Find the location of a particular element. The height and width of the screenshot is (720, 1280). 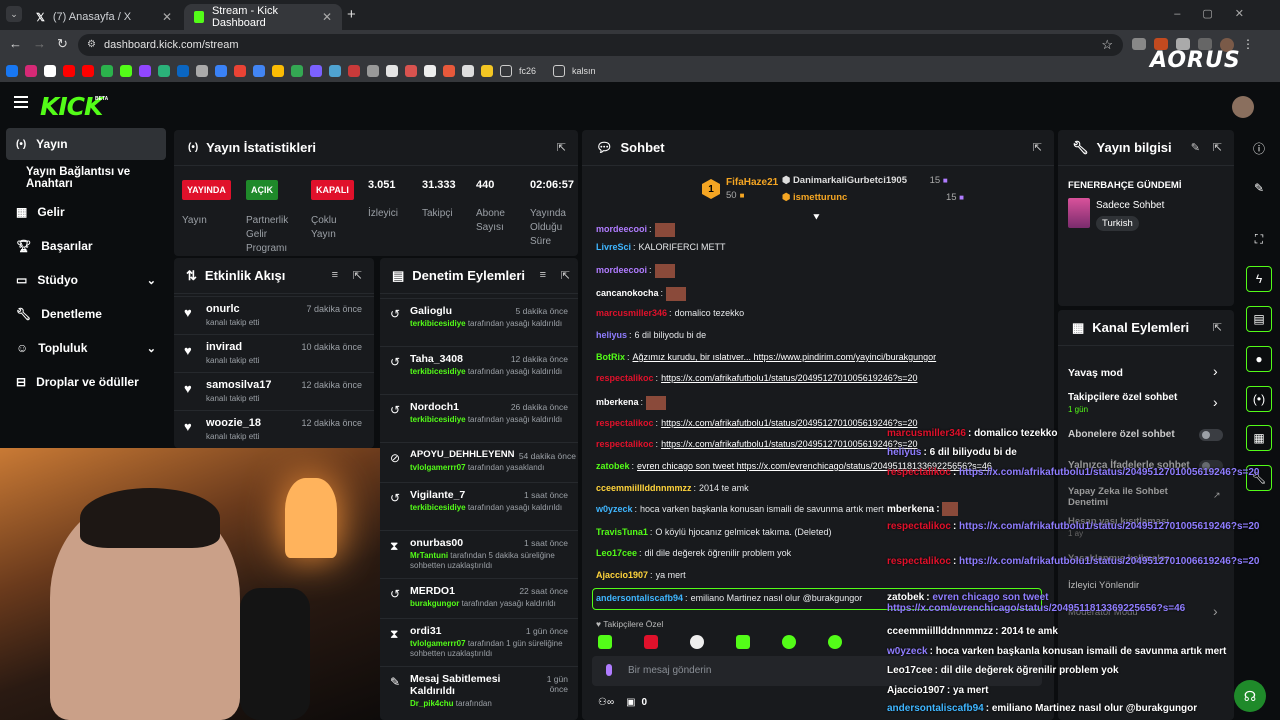

sidebar-item-yayin: (•) Yayın is located at coordinates (86, 144).